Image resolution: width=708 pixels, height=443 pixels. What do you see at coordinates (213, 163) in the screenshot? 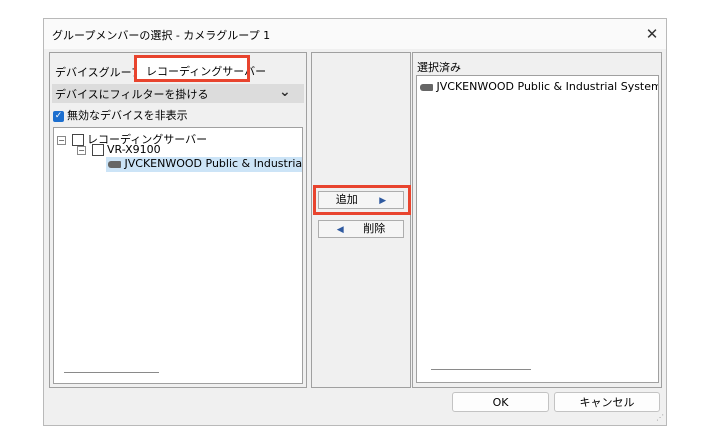
I see `tree-camera-label: JVCKENWOOD Public & Industrial Sy` at bounding box center [213, 163].